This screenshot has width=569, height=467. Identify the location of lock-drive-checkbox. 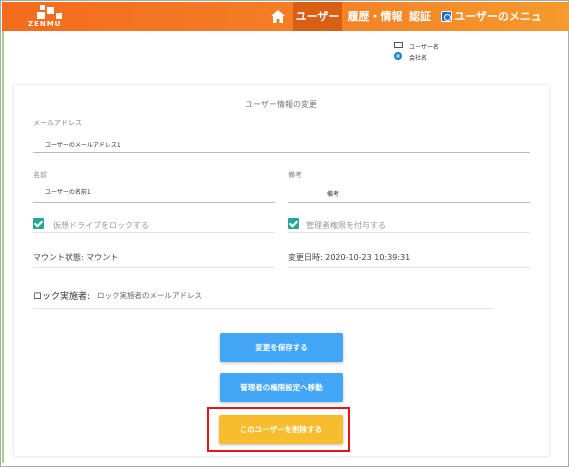
(38, 223).